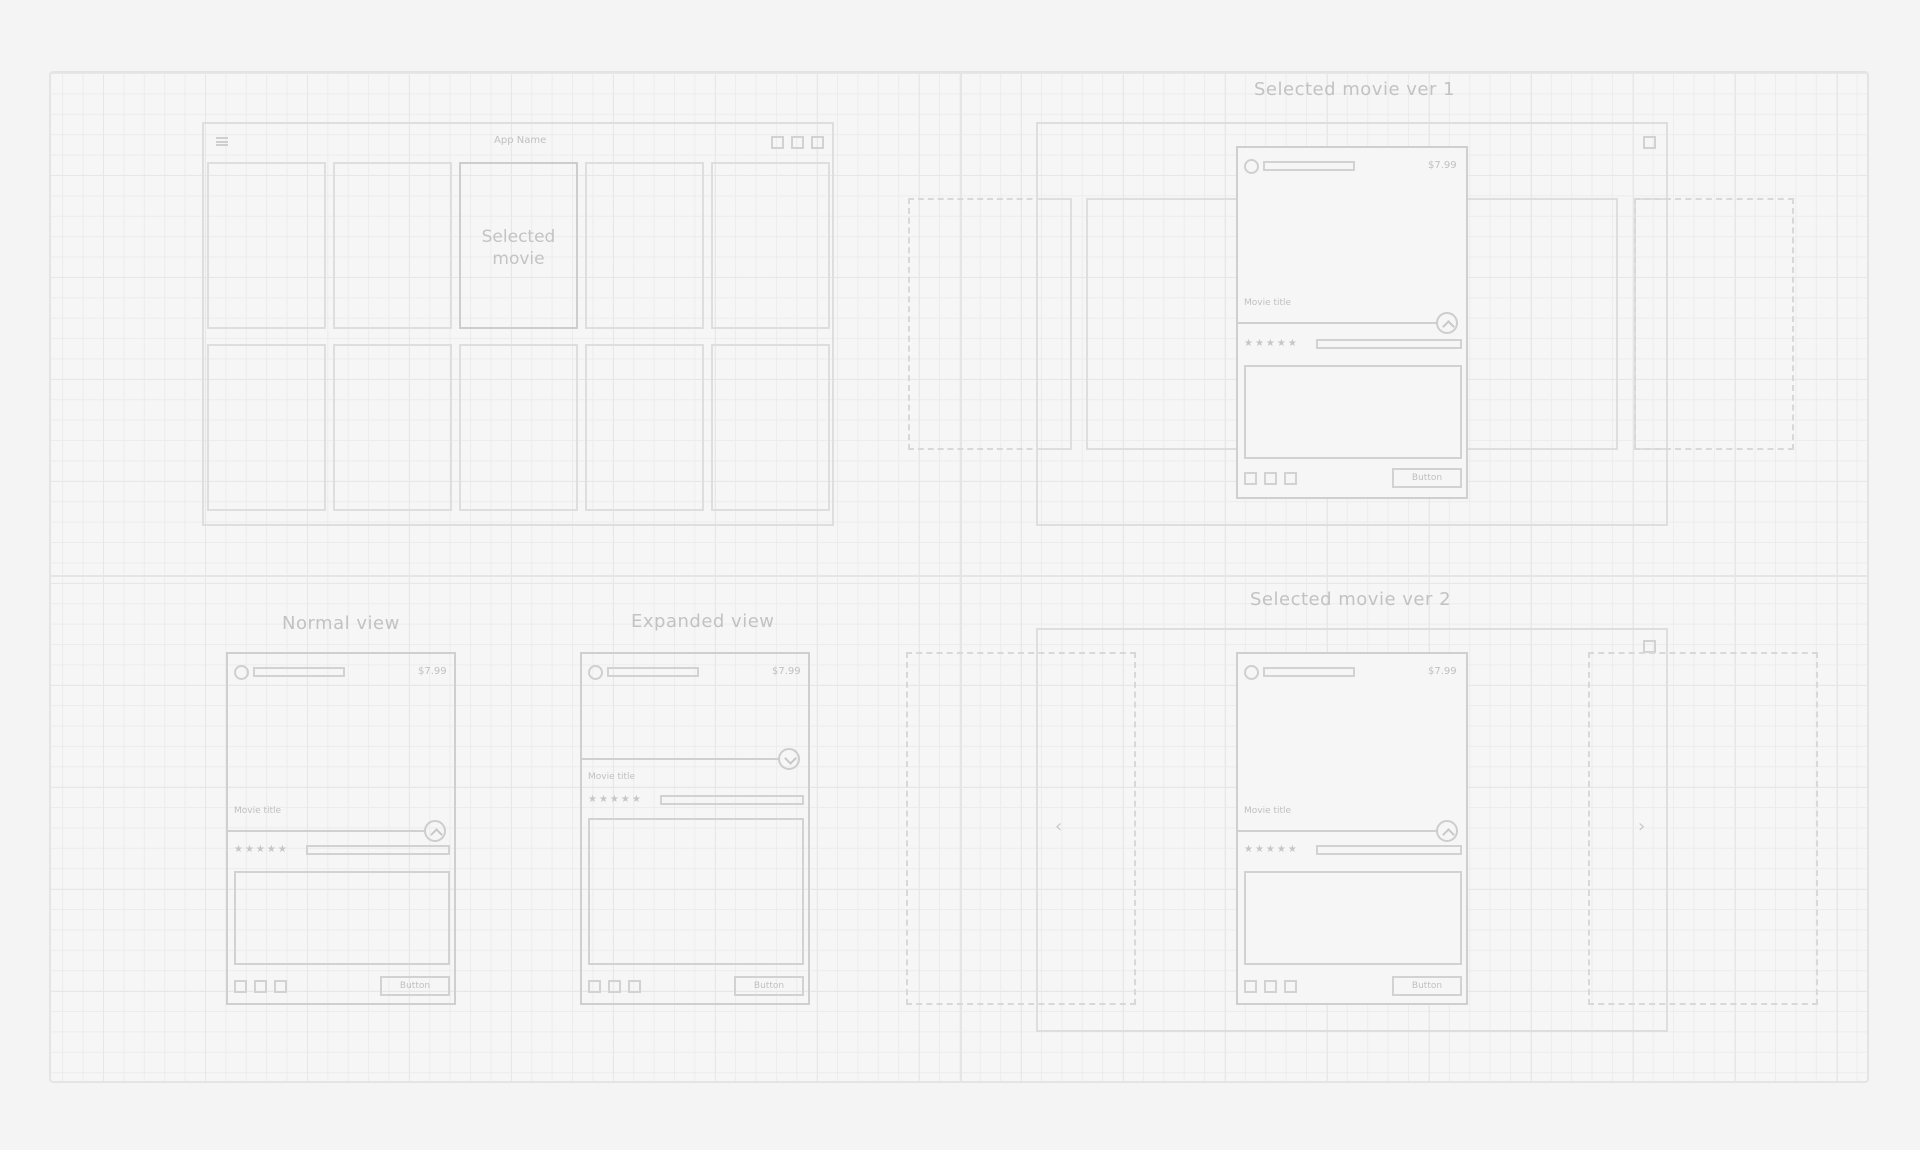  What do you see at coordinates (341, 828) in the screenshot?
I see `movie-card-normal: $7.99 Movie title ★★★★★ Button` at bounding box center [341, 828].